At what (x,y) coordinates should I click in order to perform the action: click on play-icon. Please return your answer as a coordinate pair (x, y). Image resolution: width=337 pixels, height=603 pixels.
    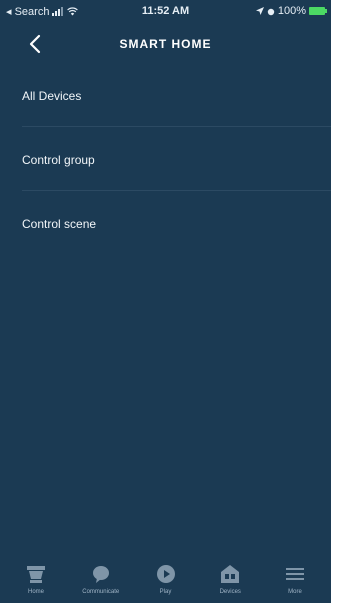
    Looking at the image, I should click on (165, 574).